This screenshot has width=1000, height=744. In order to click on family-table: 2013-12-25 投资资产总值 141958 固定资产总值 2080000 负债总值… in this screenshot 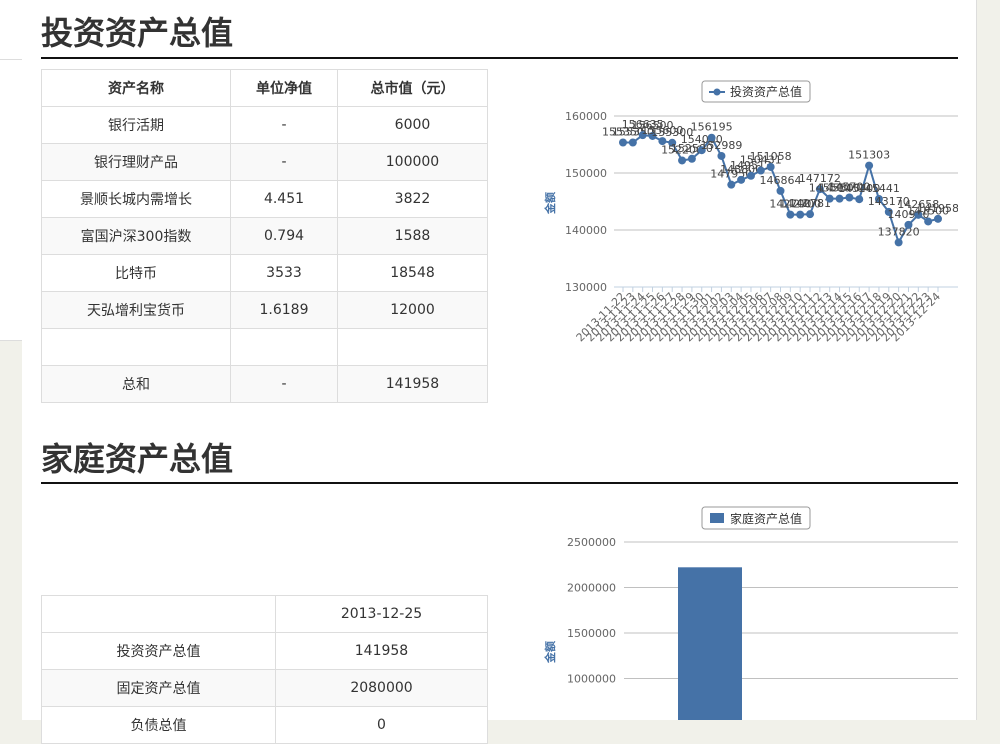, I will do `click(264, 669)`.